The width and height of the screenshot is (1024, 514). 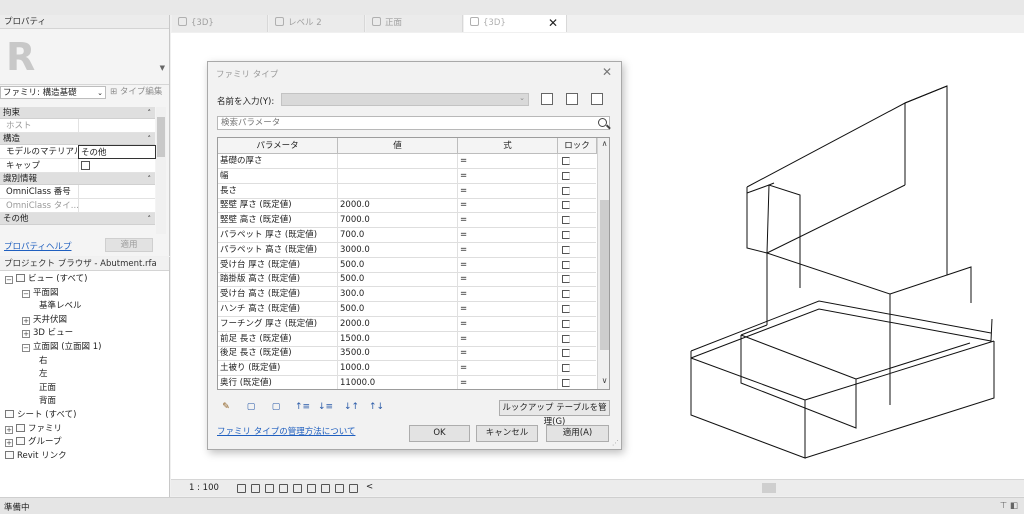 What do you see at coordinates (61, 347) in the screenshot?
I see `browser-tree-item: − 立面図 (立面図 1)` at bounding box center [61, 347].